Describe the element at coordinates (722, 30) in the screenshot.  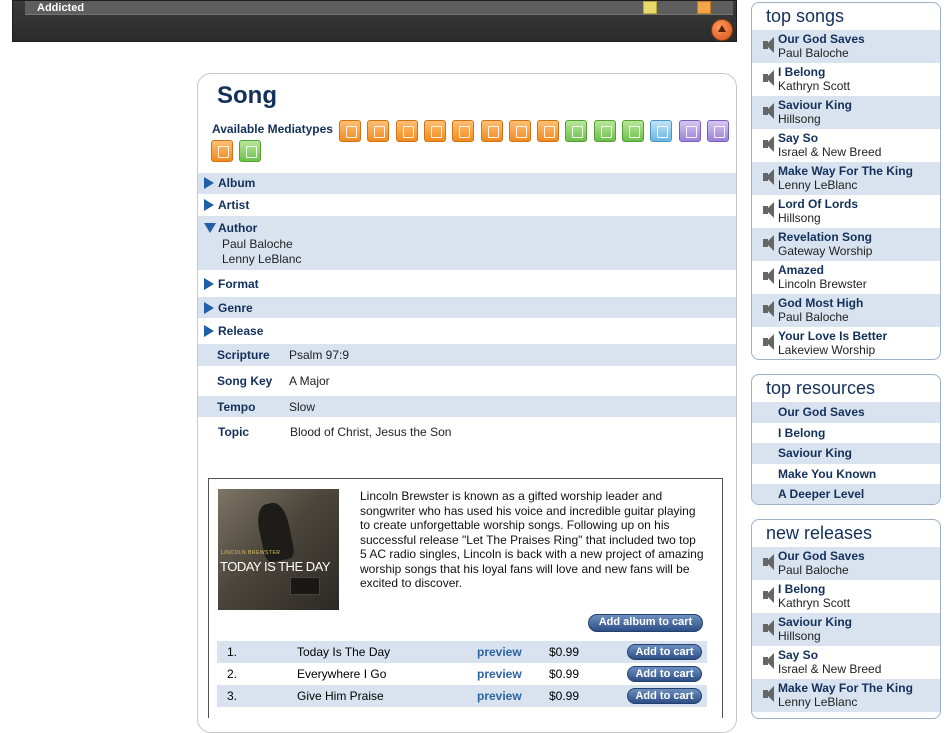
I see `eject-icon` at that location.